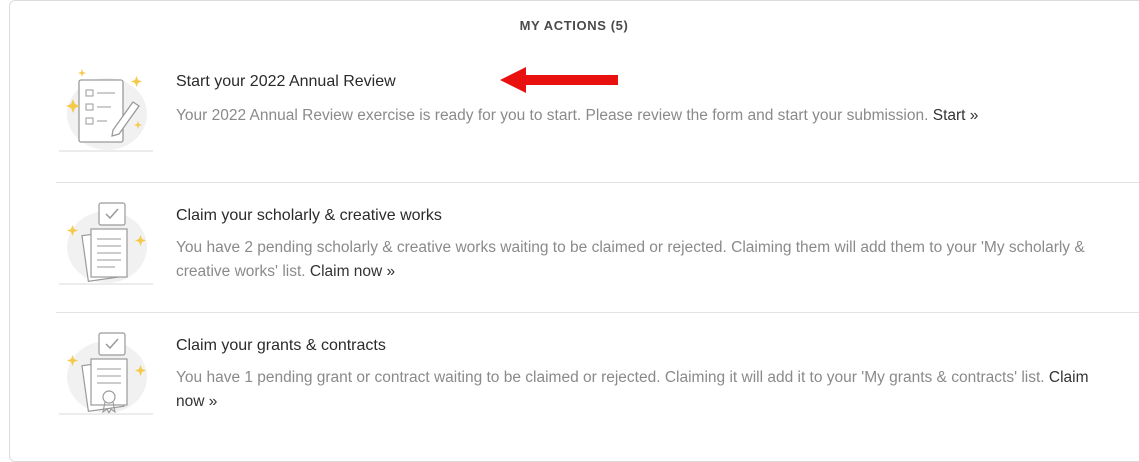  I want to click on claim-now-link: Claim now », so click(352, 271).